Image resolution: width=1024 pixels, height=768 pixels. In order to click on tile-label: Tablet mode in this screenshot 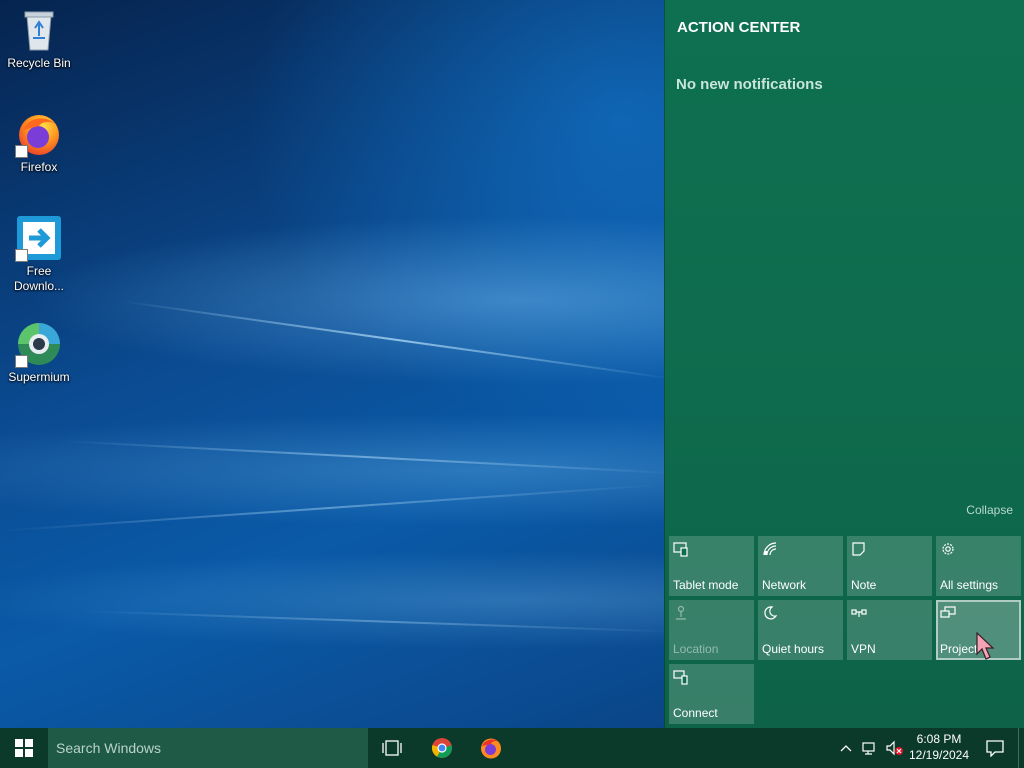, I will do `click(706, 585)`.